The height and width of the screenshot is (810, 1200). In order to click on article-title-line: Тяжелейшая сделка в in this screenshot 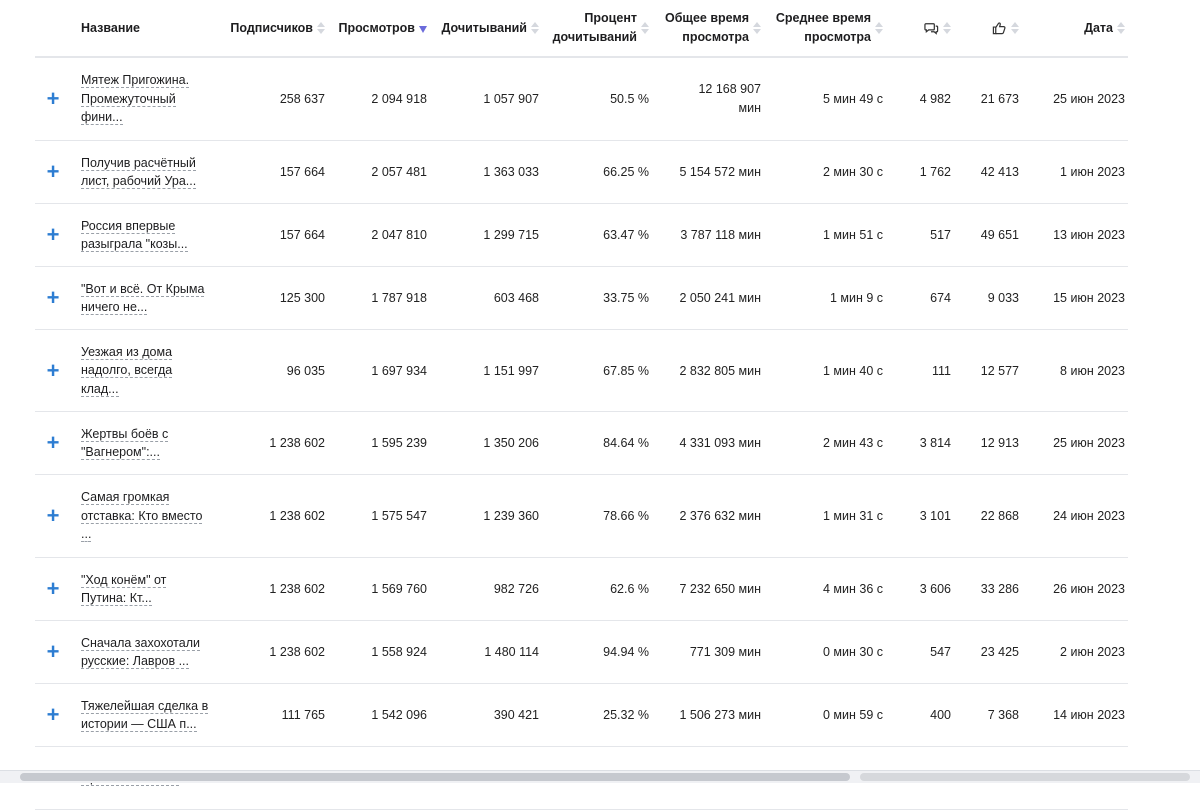, I will do `click(145, 706)`.